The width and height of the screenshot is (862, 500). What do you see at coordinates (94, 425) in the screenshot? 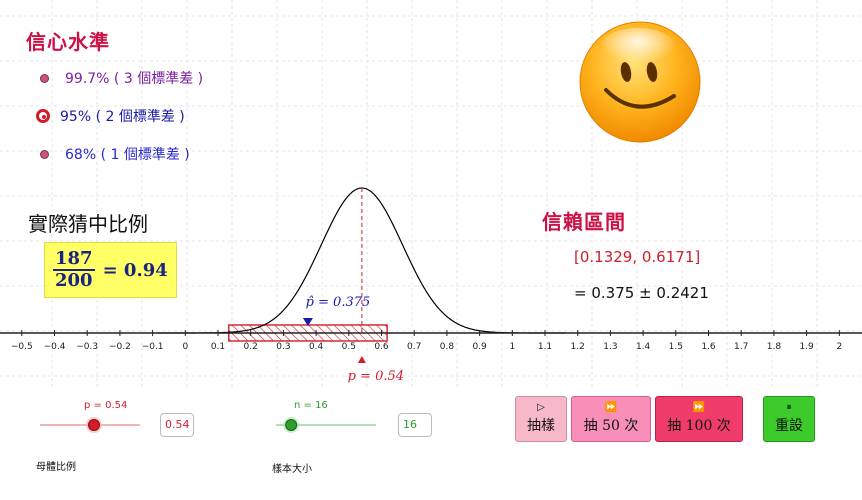
I see `p-slider-knob` at bounding box center [94, 425].